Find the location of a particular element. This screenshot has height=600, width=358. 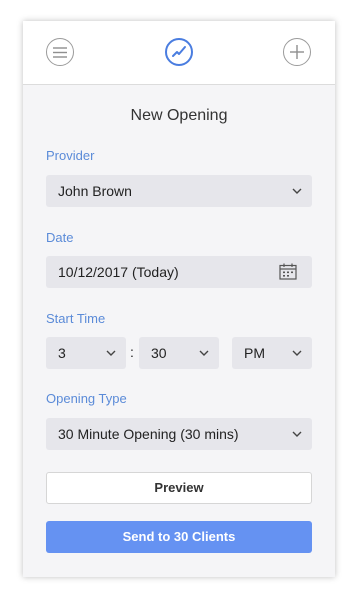

hamburger-menu-icon is located at coordinates (60, 52).